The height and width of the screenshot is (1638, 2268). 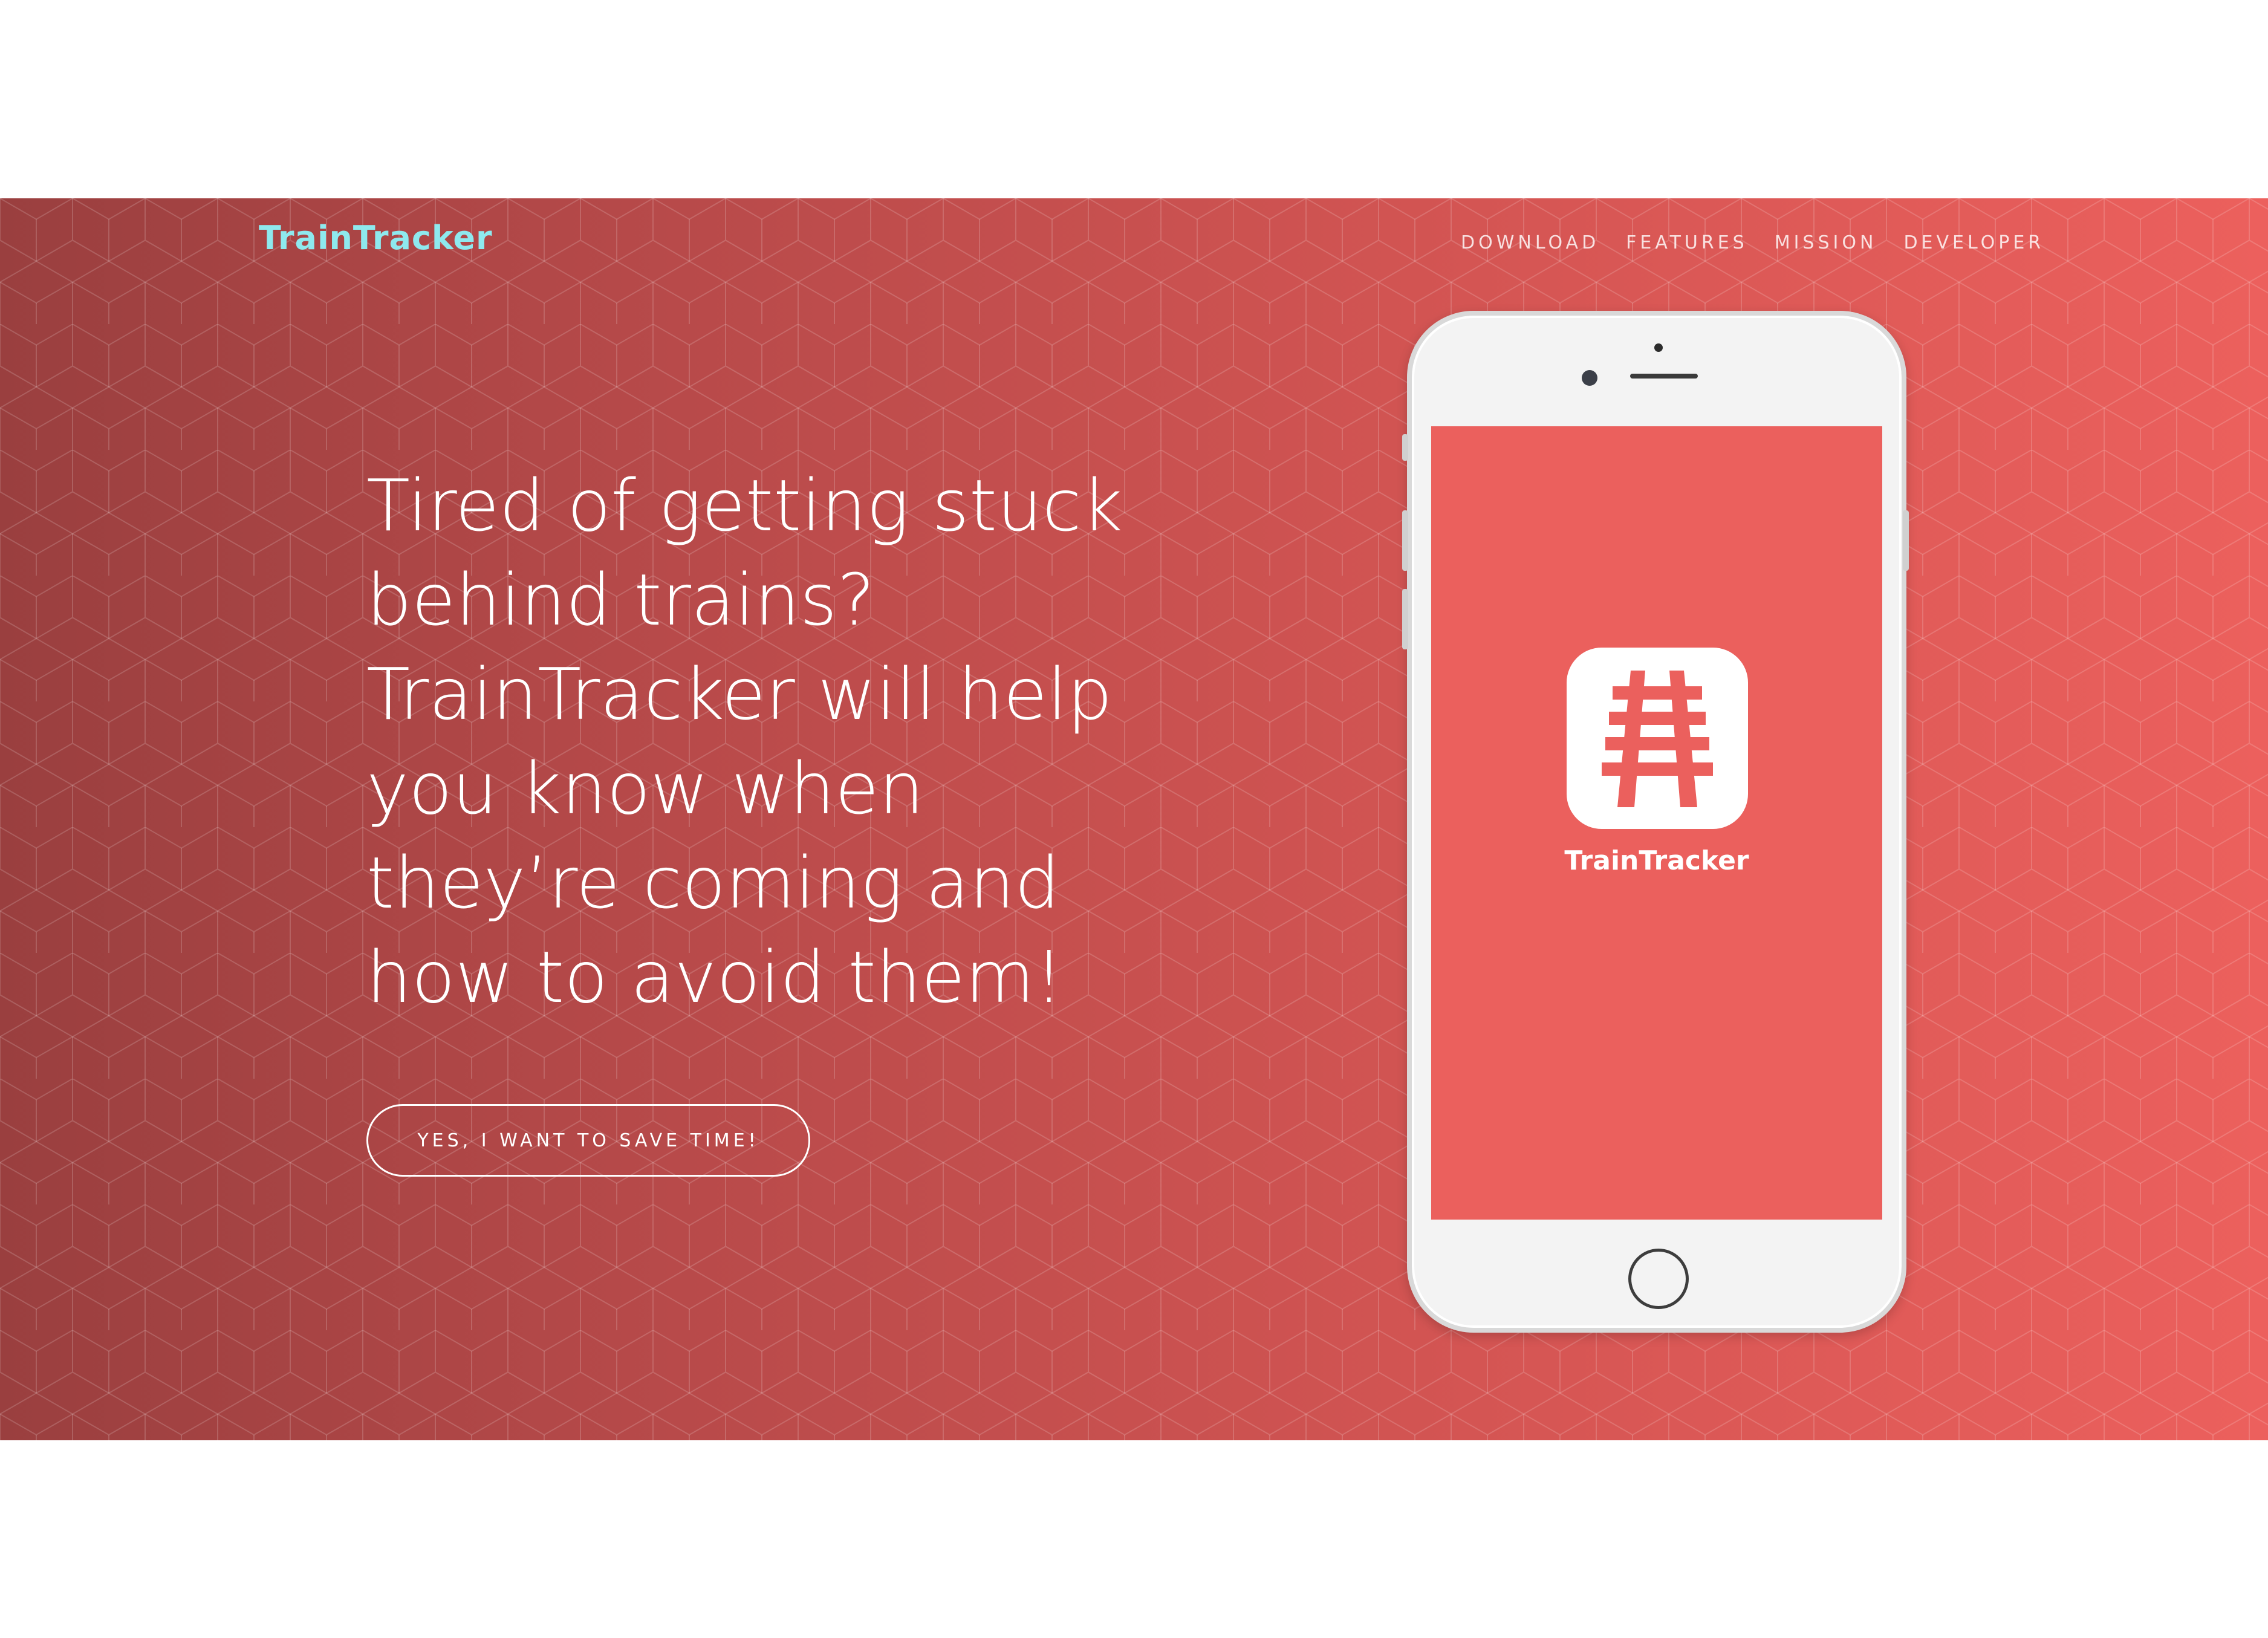 What do you see at coordinates (1752, 242) in the screenshot?
I see `top-navigation: DOWNLOAD FEATURES MISSION DEVELOPER` at bounding box center [1752, 242].